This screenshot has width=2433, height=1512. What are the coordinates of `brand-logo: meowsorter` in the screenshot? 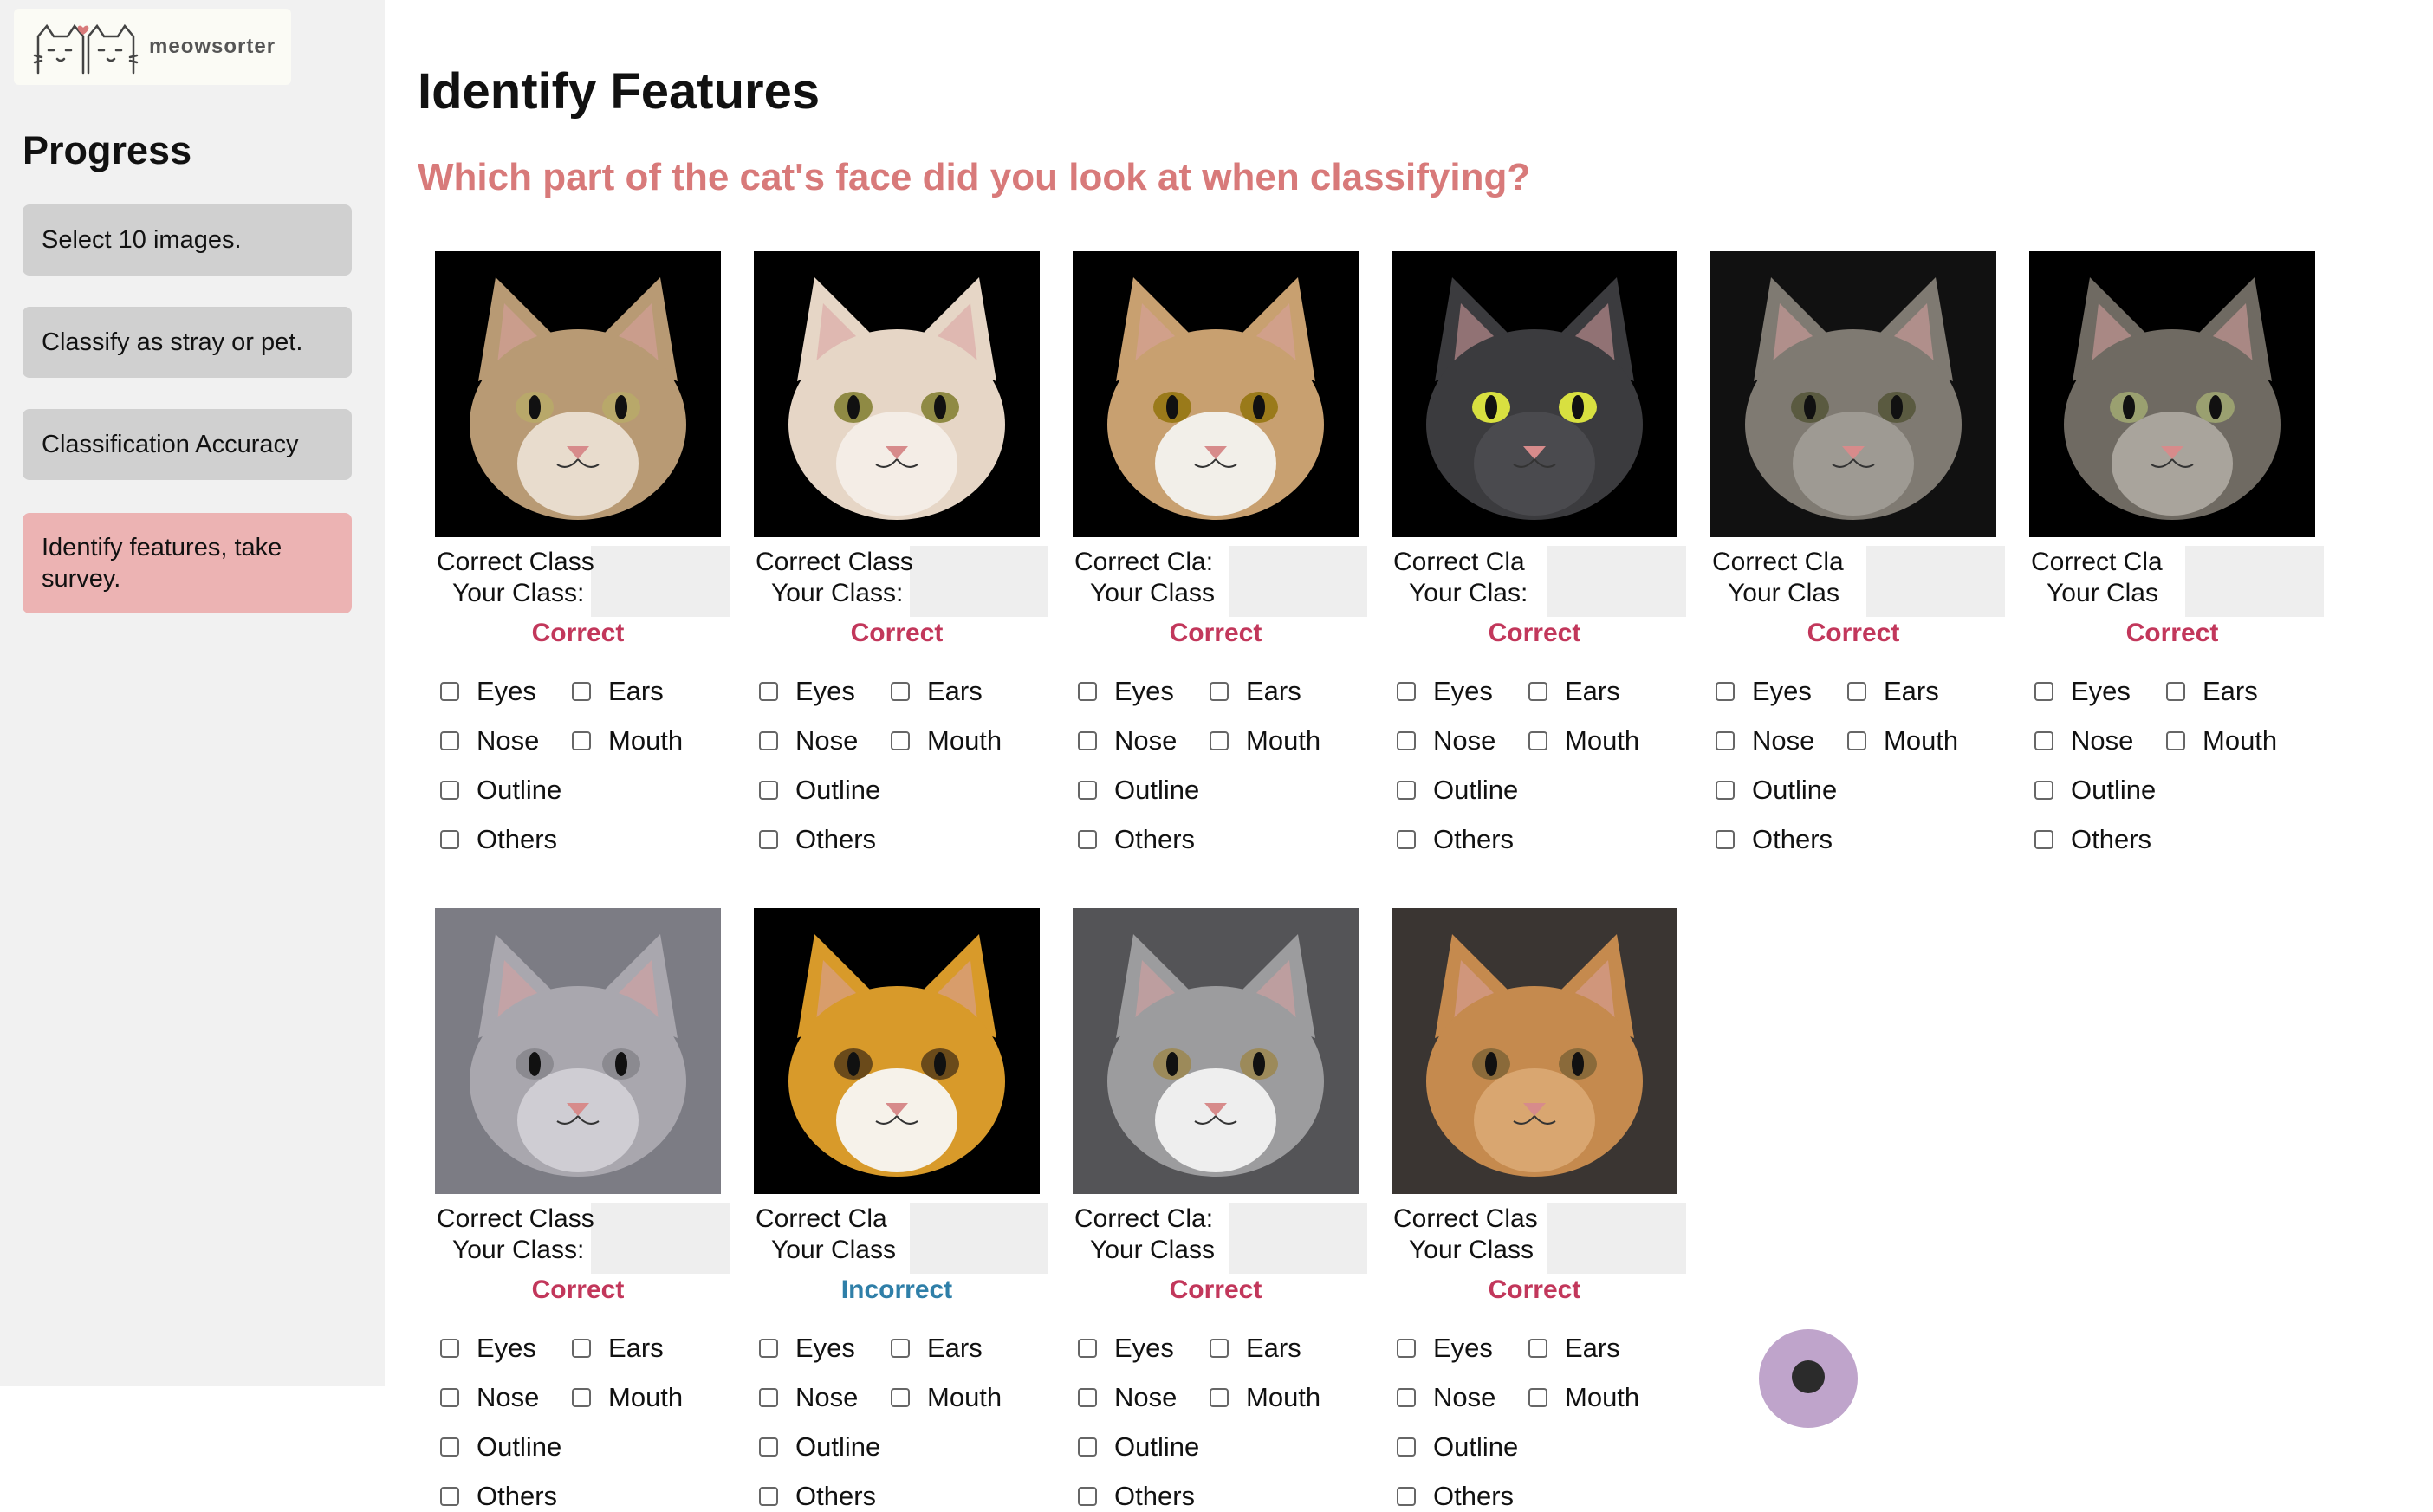 It's located at (152, 47).